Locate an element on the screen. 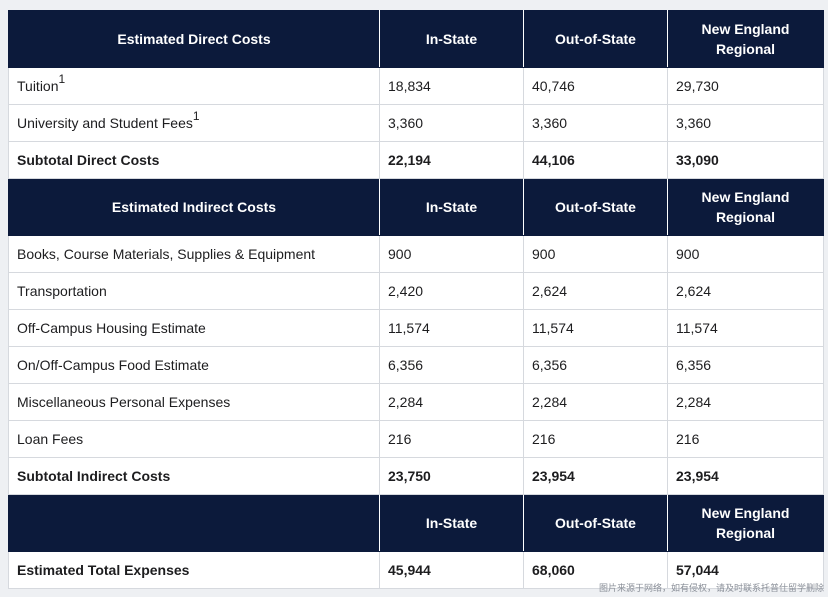 This screenshot has height=597, width=828. image-source-watermark: 图片来源于网络，如有侵权，请及时联系托普仕留学删除 is located at coordinates (711, 589).